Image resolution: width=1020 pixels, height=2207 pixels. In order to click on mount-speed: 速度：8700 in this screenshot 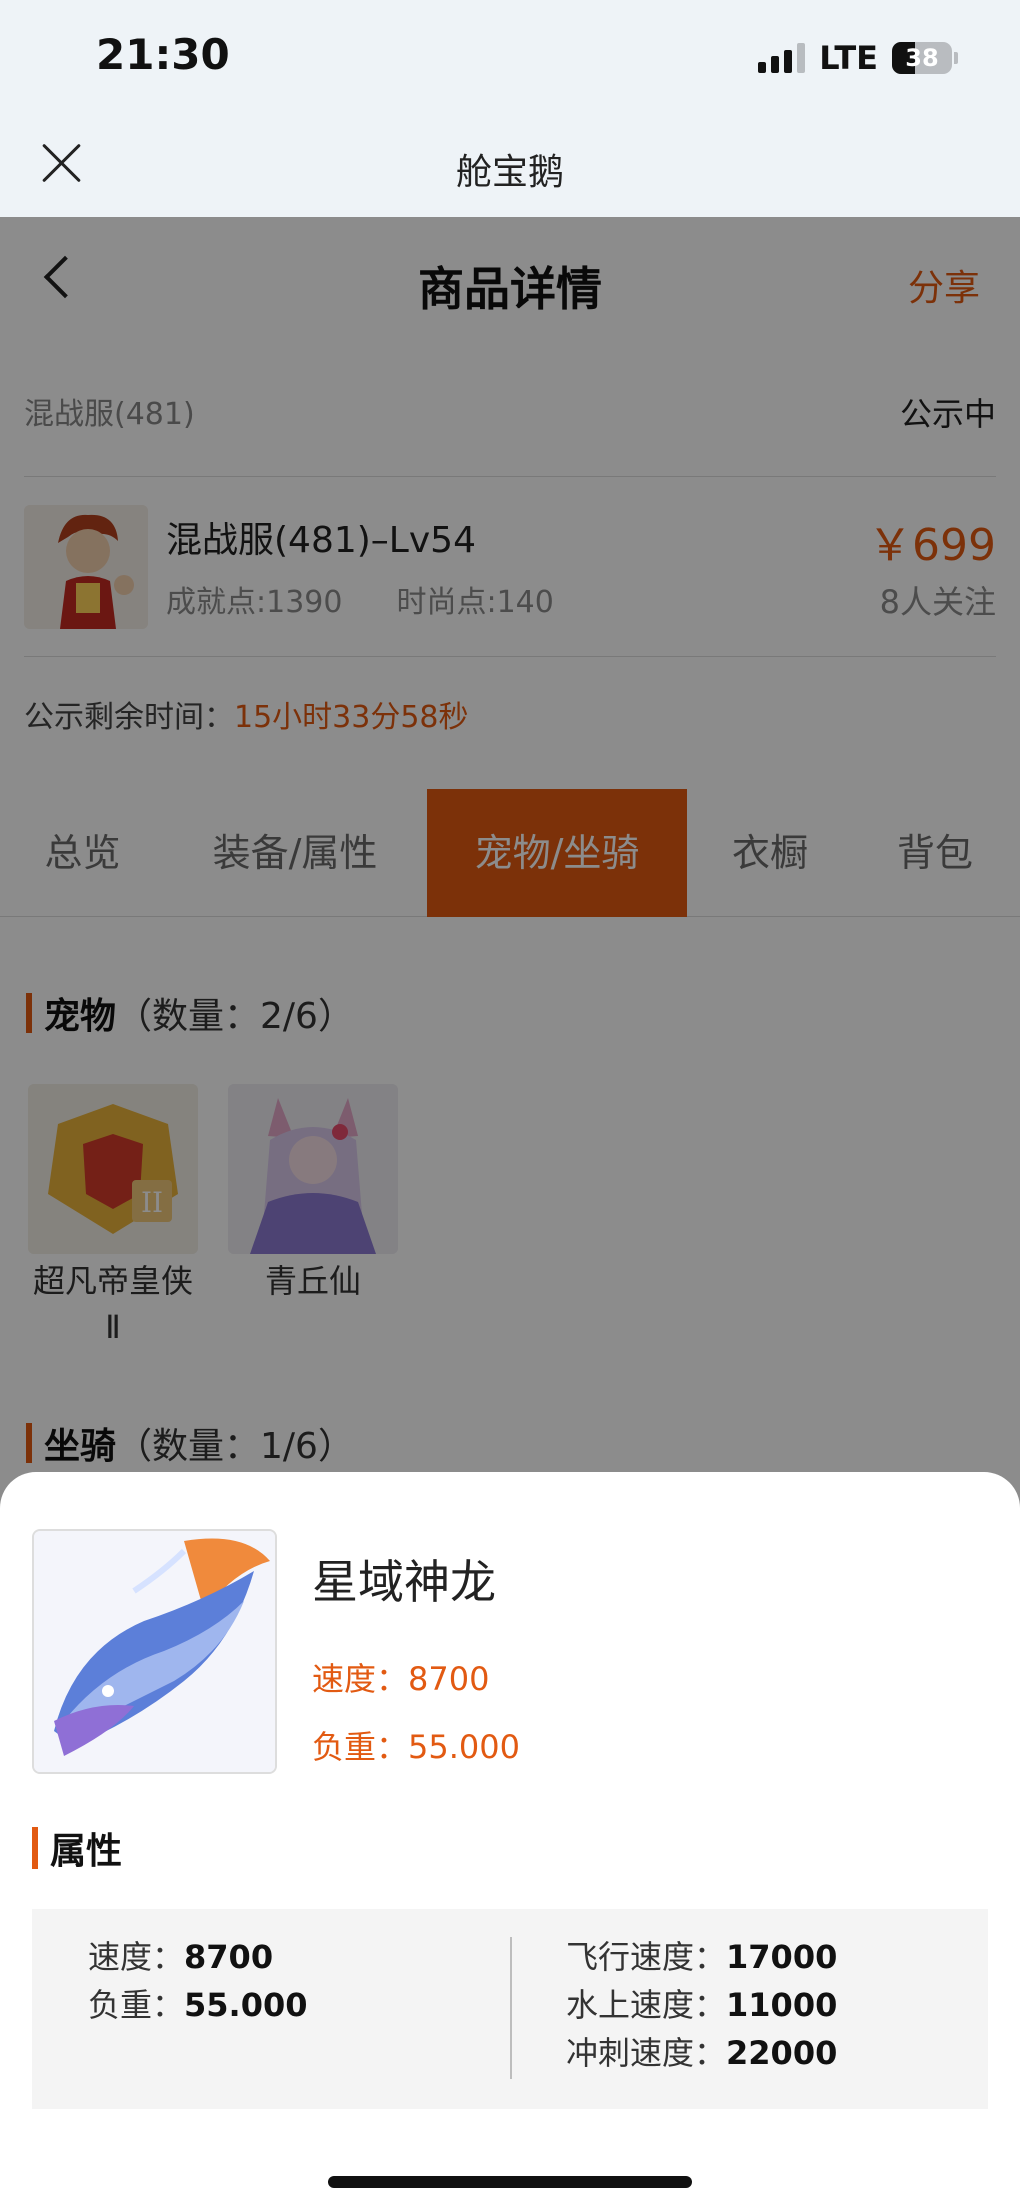, I will do `click(401, 1679)`.